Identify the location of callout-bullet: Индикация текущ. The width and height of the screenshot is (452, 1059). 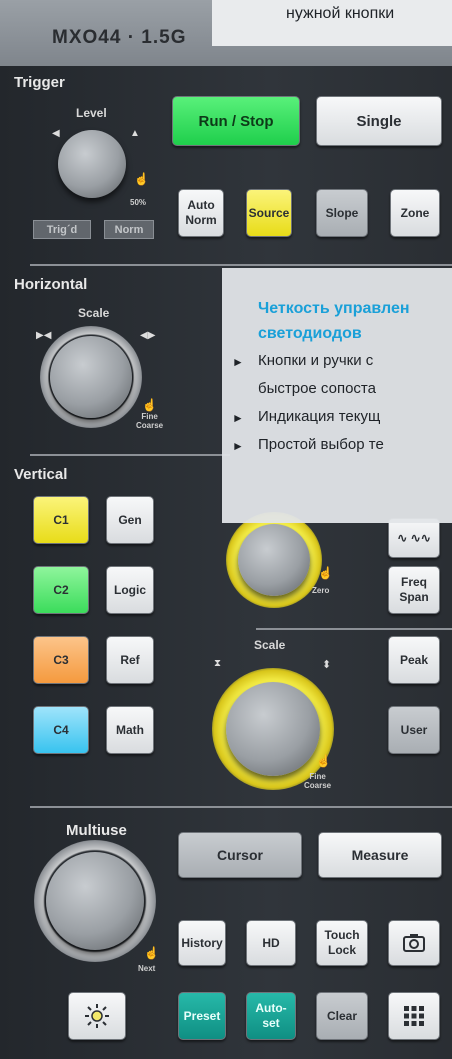
(319, 416).